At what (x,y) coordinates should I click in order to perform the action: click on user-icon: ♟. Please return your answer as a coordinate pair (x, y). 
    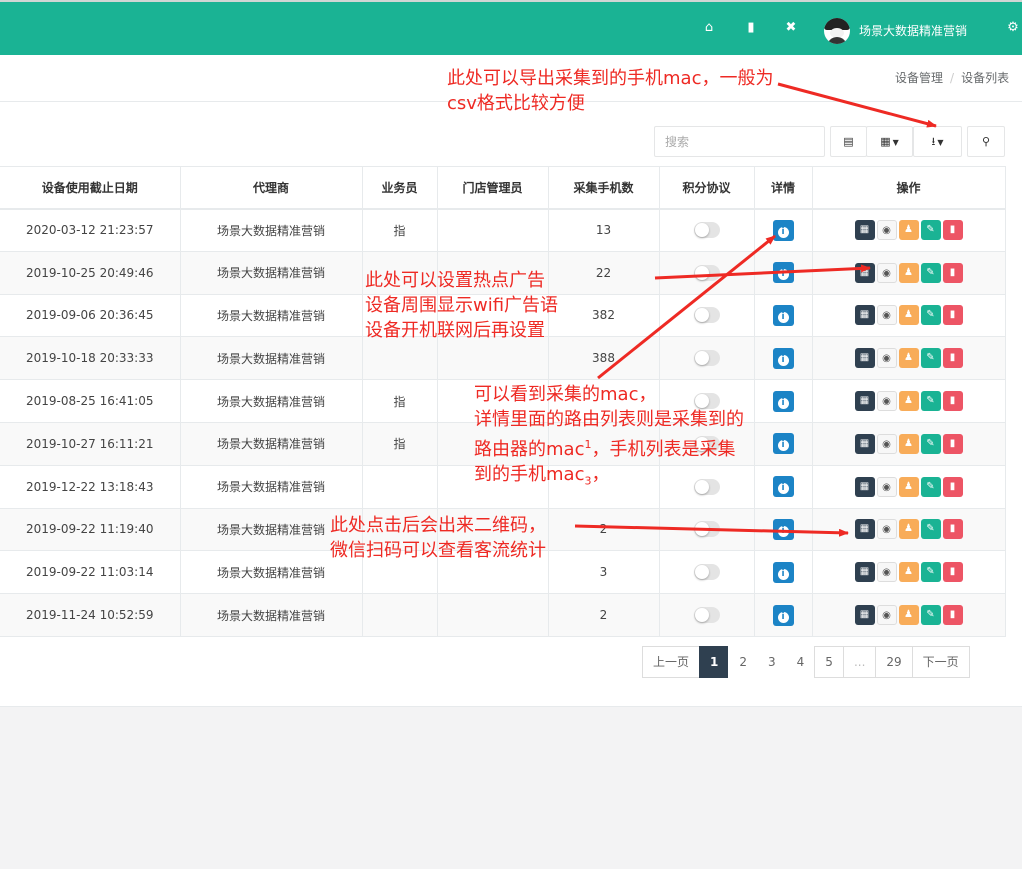
    Looking at the image, I should click on (908, 529).